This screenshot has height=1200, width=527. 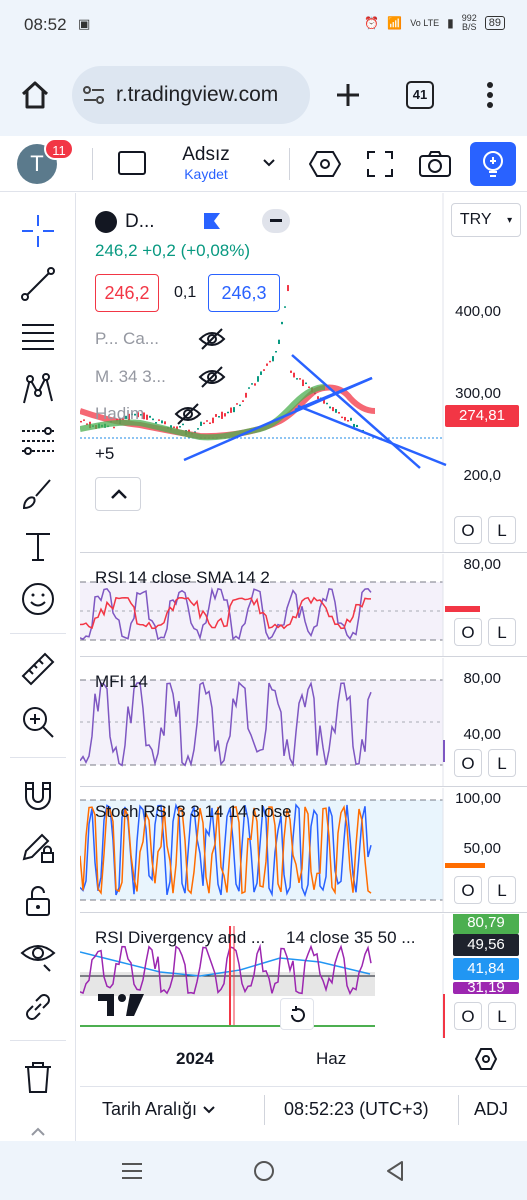 I want to click on visibility-tool, so click(x=38, y=955).